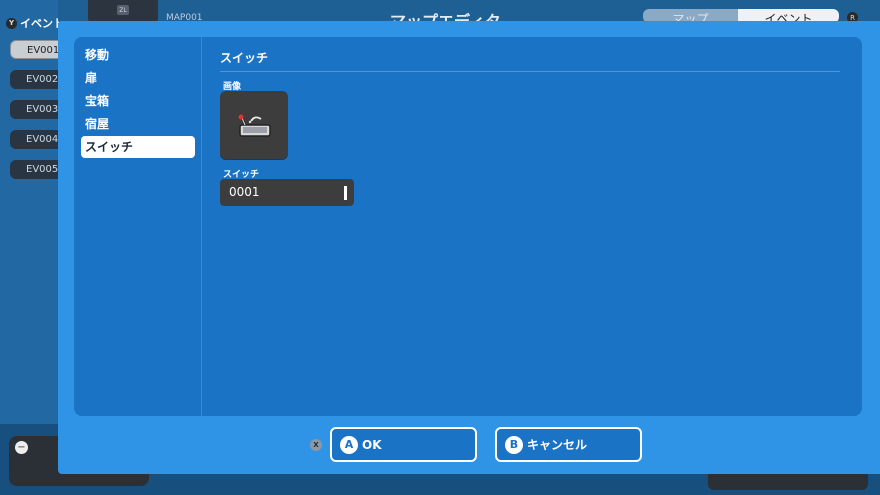 The height and width of the screenshot is (495, 880). Describe the element at coordinates (138, 226) in the screenshot. I see `category-list: 移動 扉 宝箱 宿屋 スイッチ` at that location.